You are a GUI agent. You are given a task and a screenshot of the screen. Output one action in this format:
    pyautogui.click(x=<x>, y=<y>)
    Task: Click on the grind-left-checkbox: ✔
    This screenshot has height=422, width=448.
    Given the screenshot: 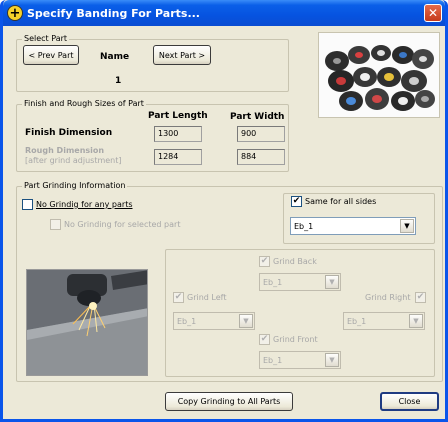 What is the action you would take?
    pyautogui.click(x=178, y=297)
    